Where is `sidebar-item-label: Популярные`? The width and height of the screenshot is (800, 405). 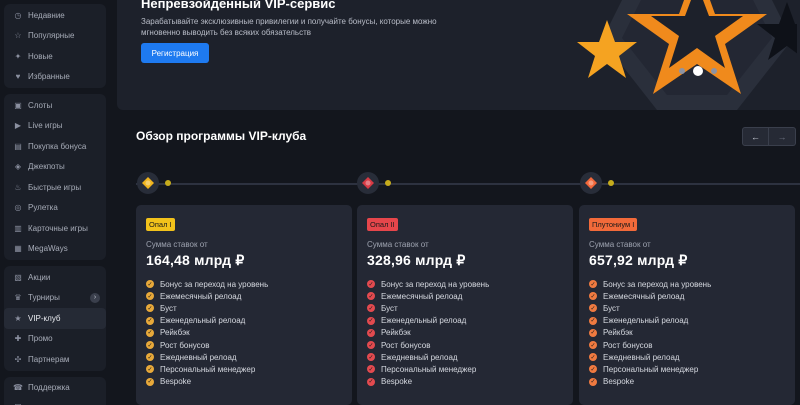
sidebar-item-label: Популярные is located at coordinates (51, 36).